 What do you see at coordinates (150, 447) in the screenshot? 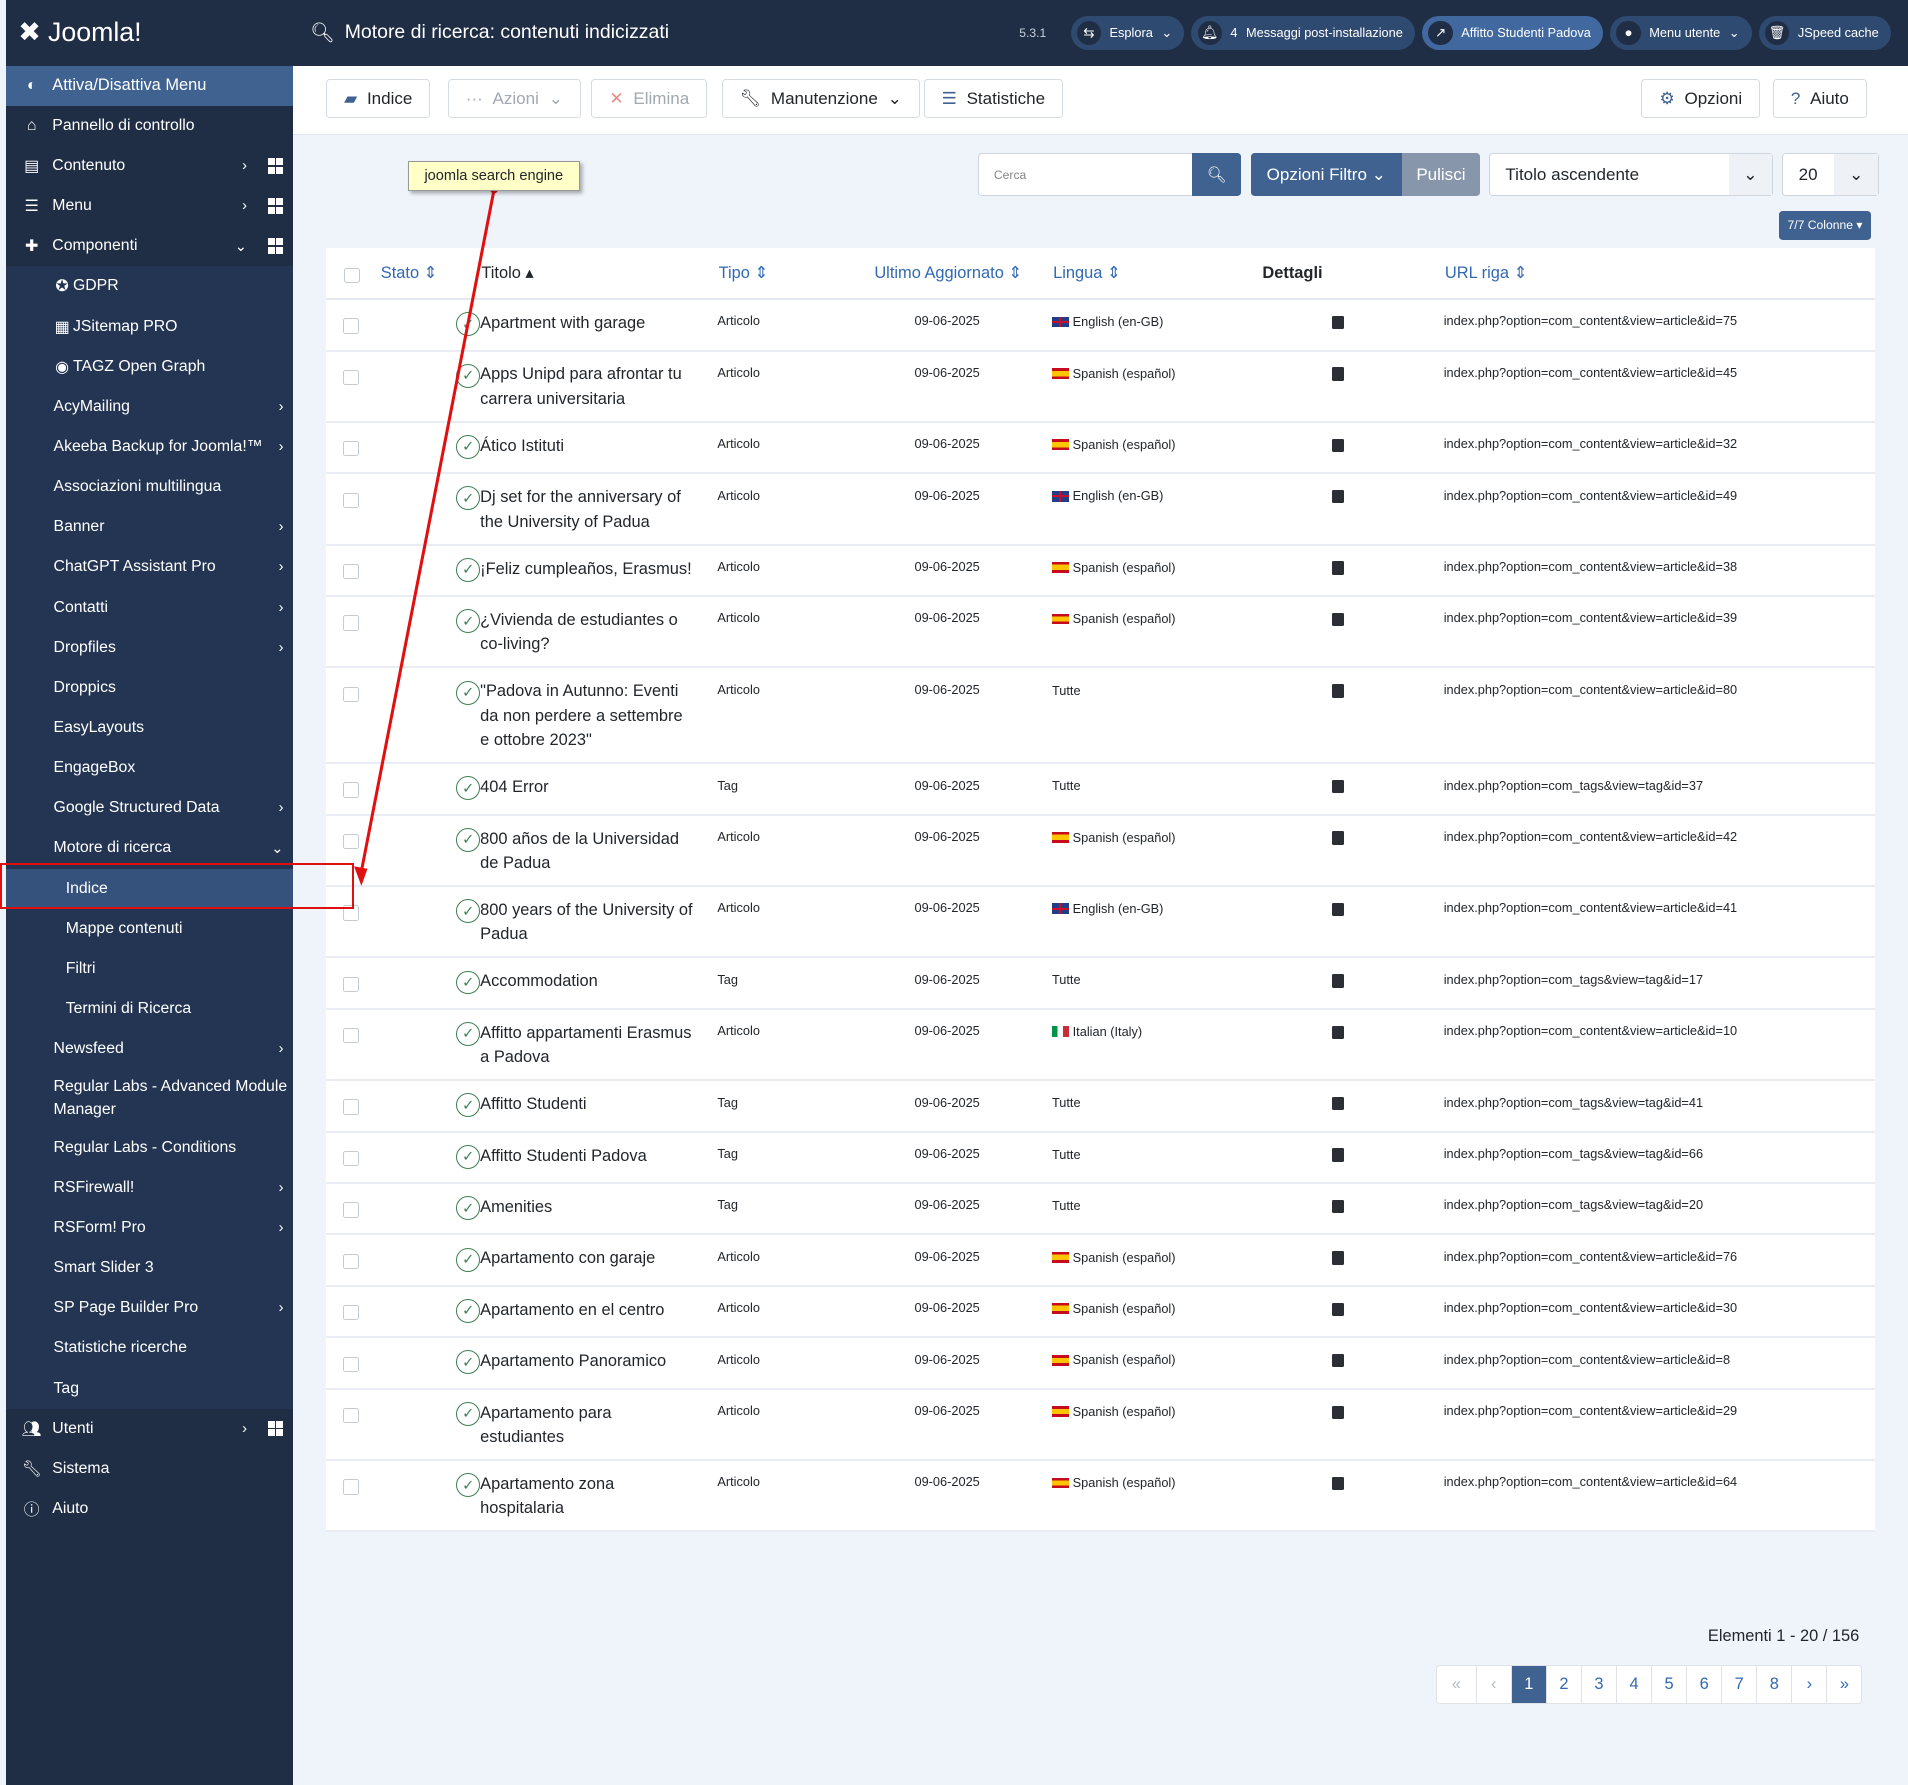
I see `sidebar-item-akeeba-backup-for-joomla-: Akeeba Backup for Joomla!™ ›` at bounding box center [150, 447].